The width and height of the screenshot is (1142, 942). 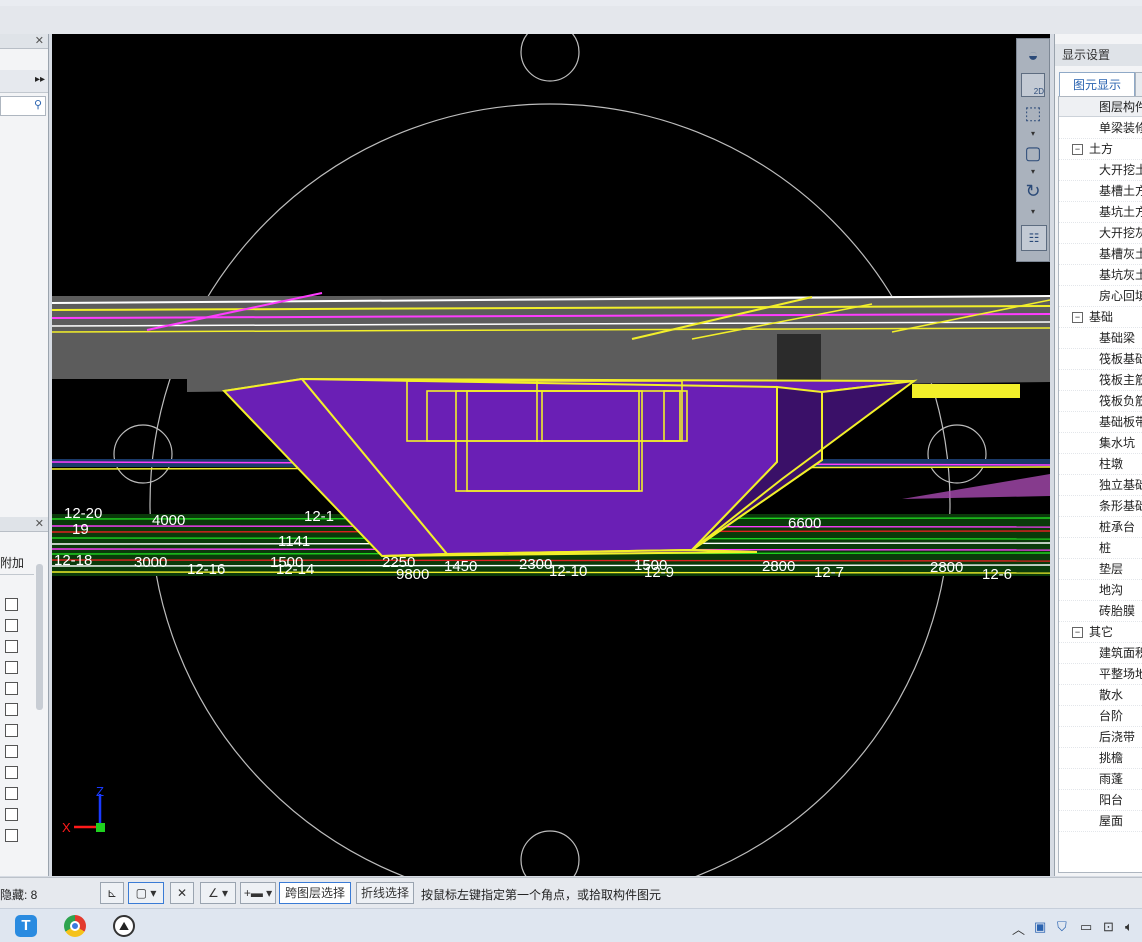 I want to click on tree-item: 大开挖灰, so click(x=1100, y=233).